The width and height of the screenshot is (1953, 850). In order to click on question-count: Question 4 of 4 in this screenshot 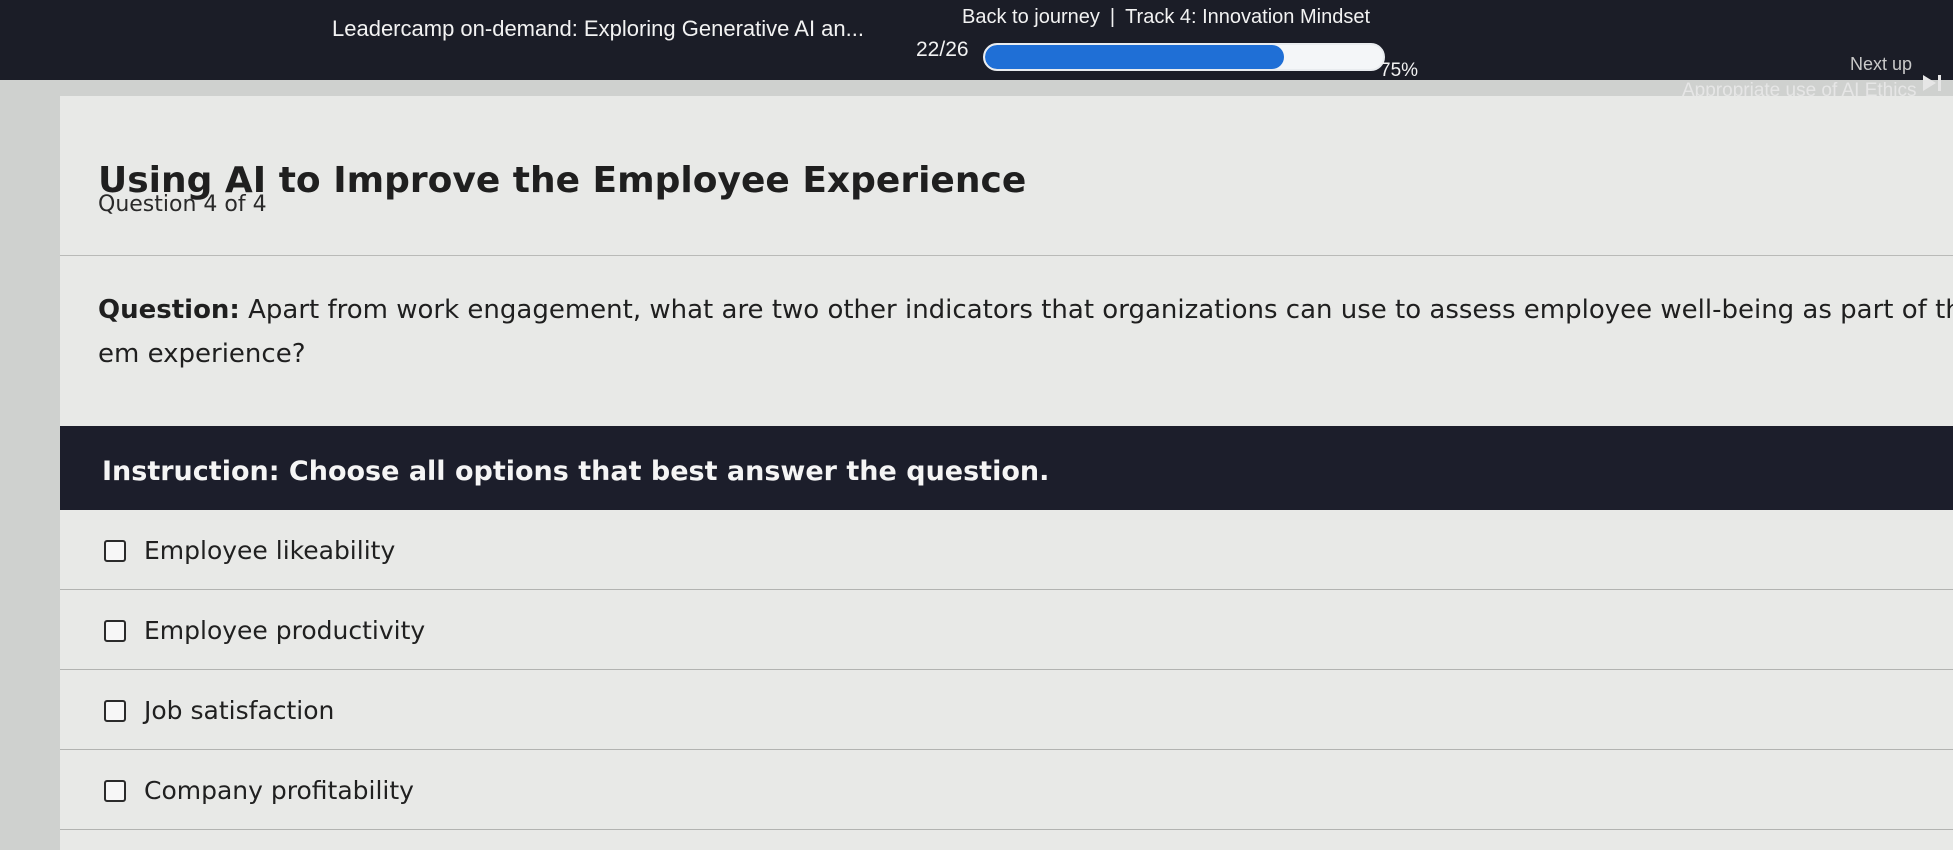, I will do `click(182, 204)`.